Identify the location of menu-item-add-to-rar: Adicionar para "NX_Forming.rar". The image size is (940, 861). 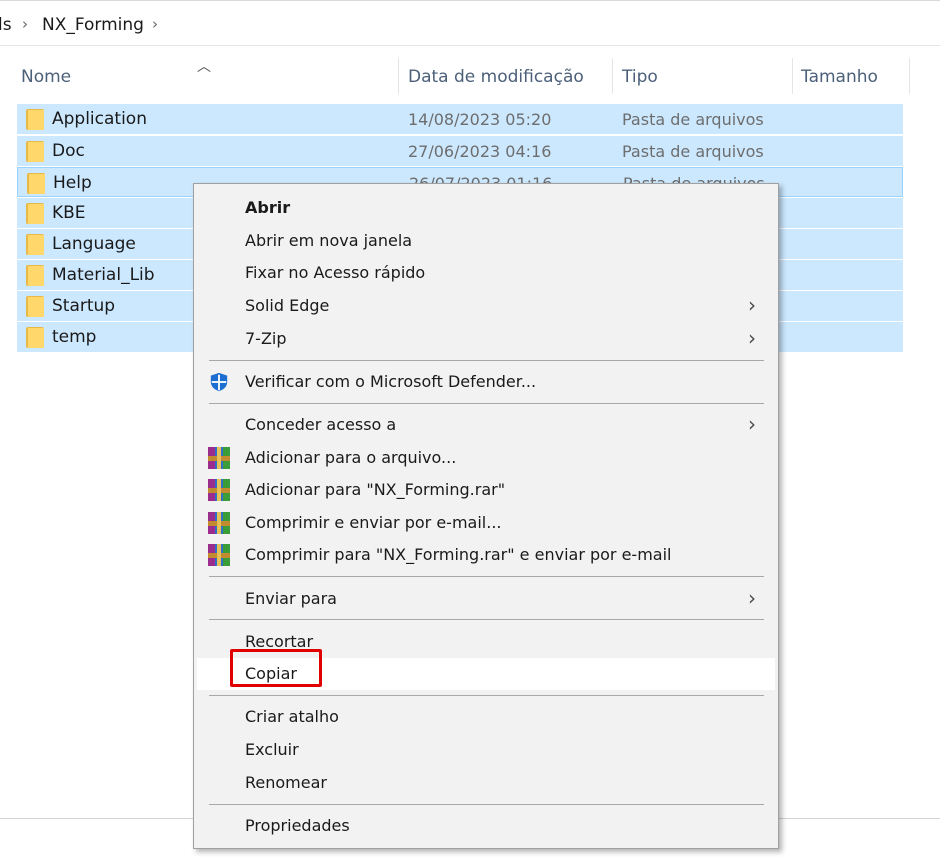
(486, 490).